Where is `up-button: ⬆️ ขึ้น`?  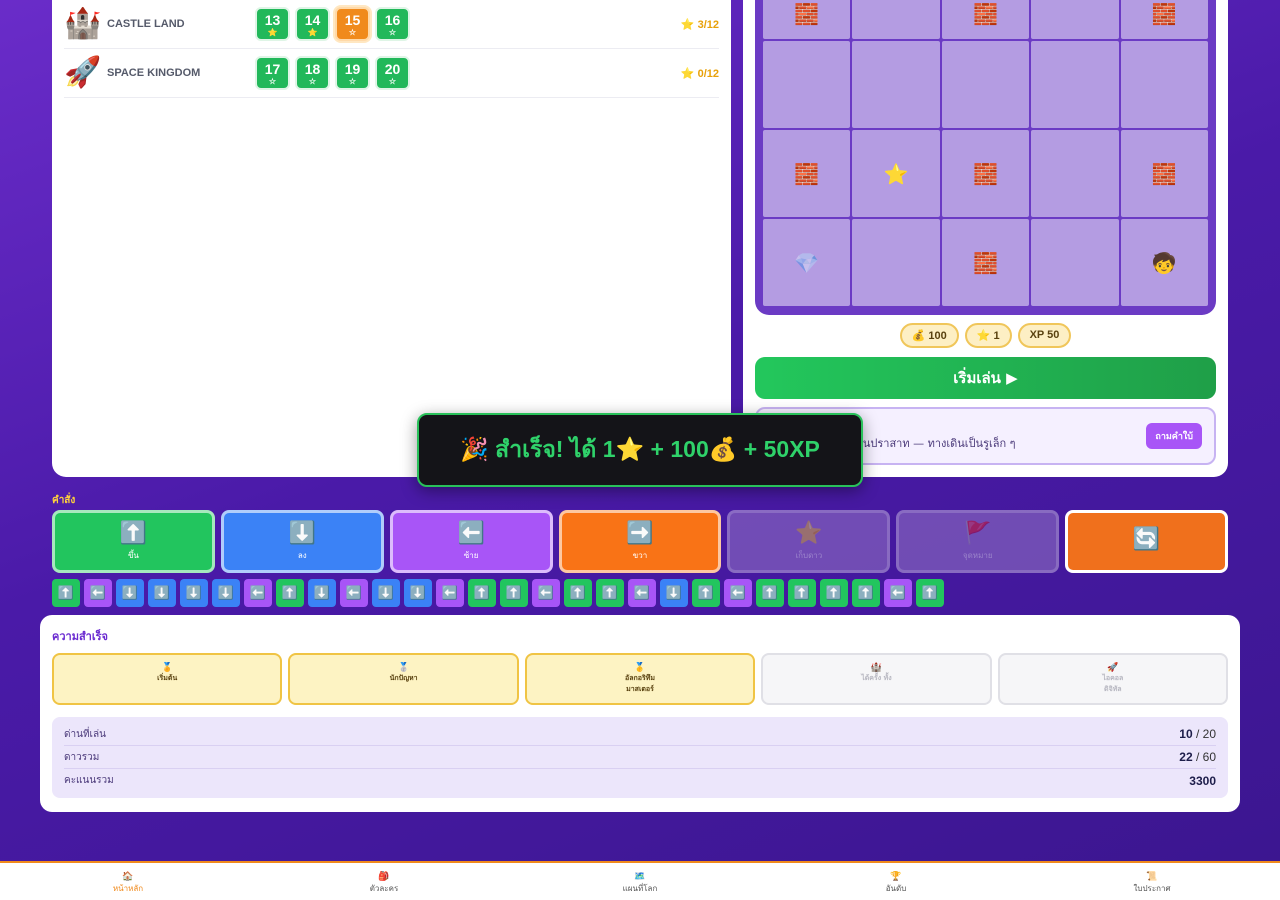
up-button: ⬆️ ขึ้น is located at coordinates (133, 541).